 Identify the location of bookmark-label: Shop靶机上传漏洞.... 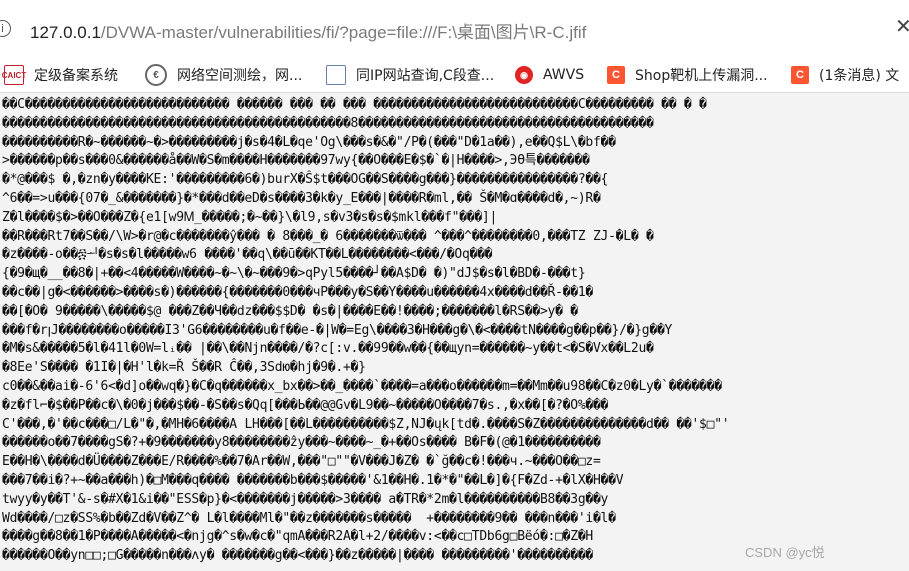
(701, 76).